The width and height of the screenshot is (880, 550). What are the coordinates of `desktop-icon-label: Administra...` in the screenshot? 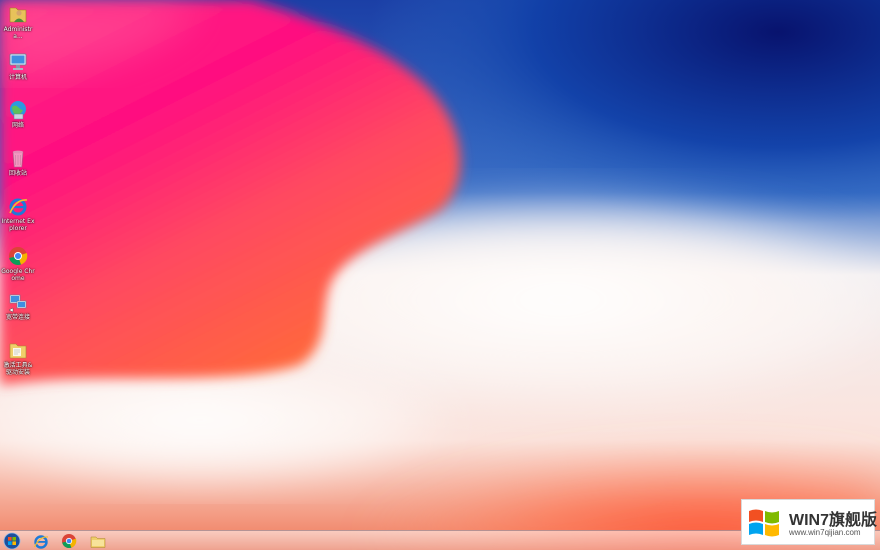 It's located at (18, 33).